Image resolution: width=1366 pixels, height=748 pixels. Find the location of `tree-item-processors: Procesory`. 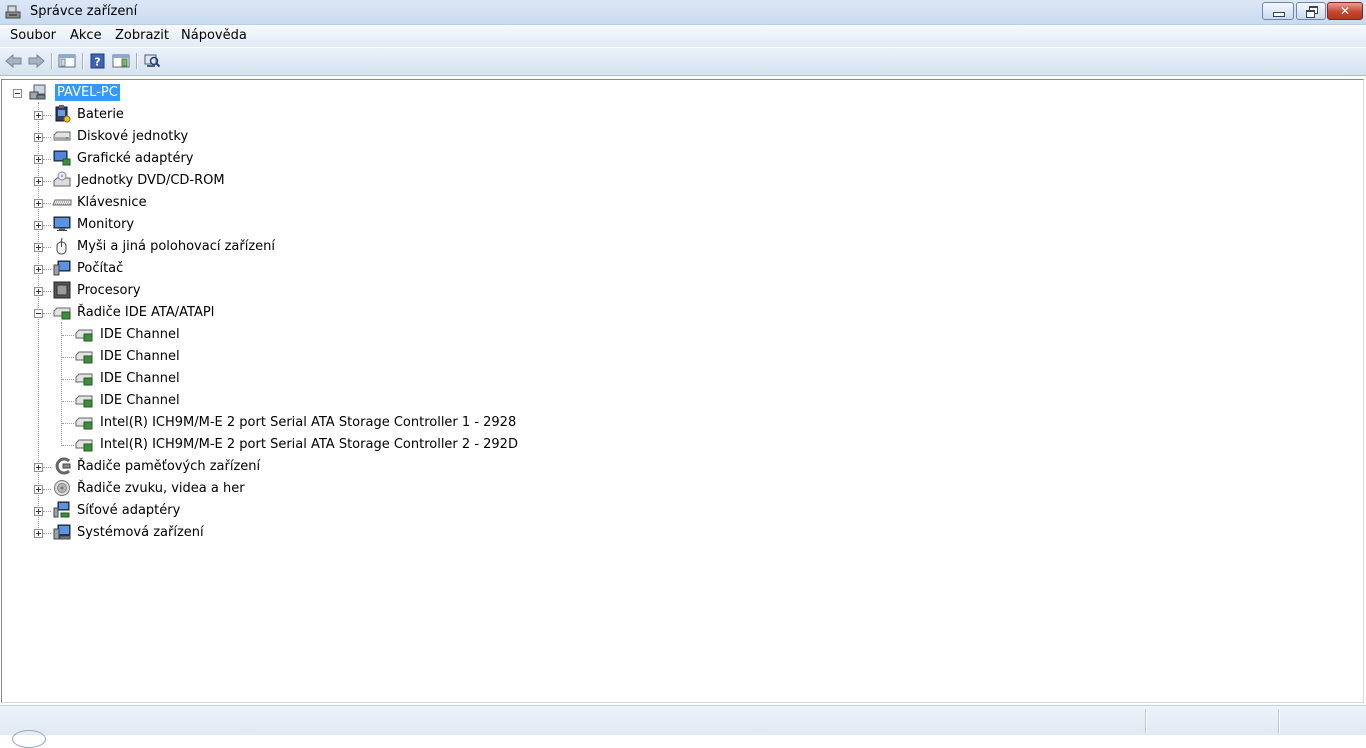

tree-item-processors: Procesory is located at coordinates (302, 291).